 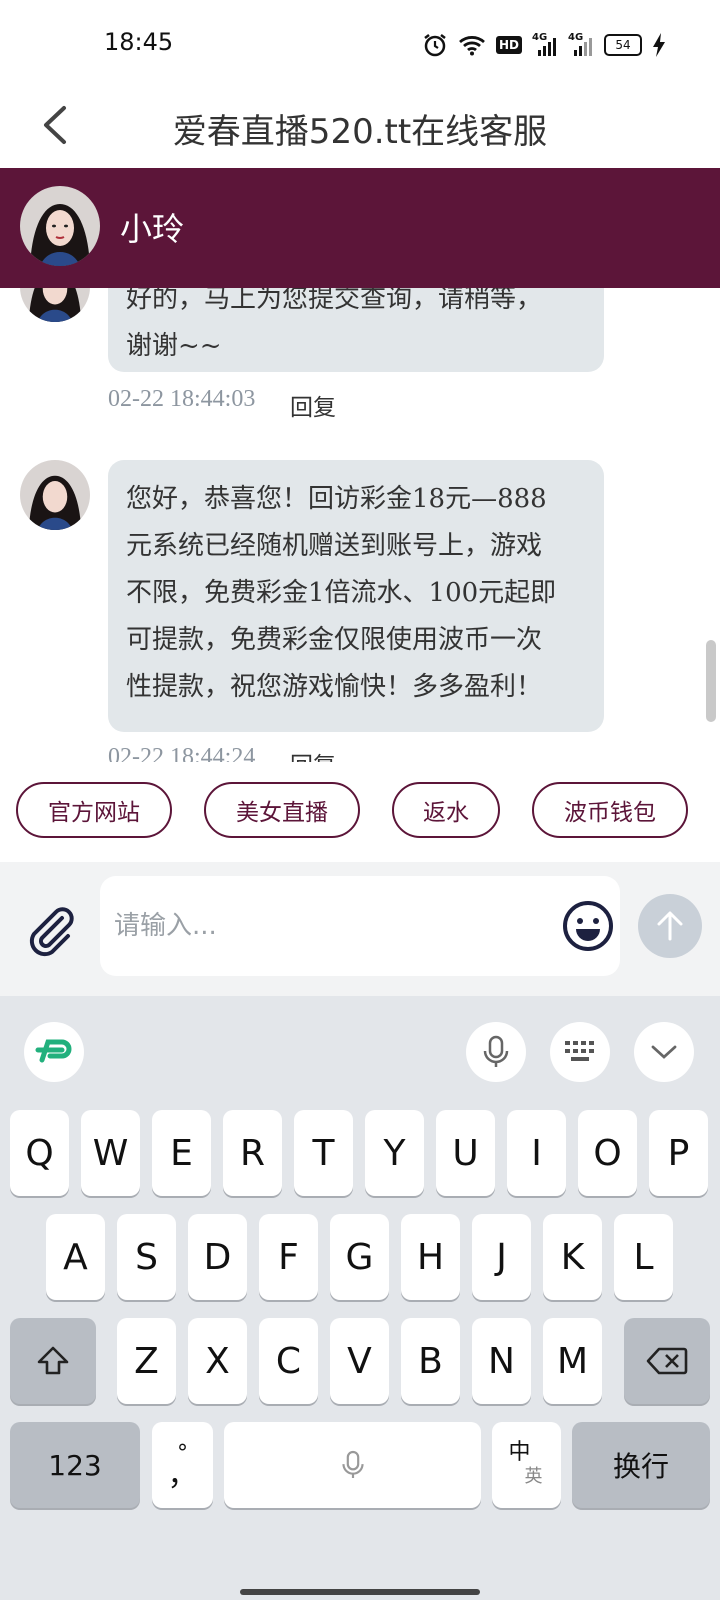 What do you see at coordinates (75, 1465) in the screenshot?
I see `numbers-key: 123` at bounding box center [75, 1465].